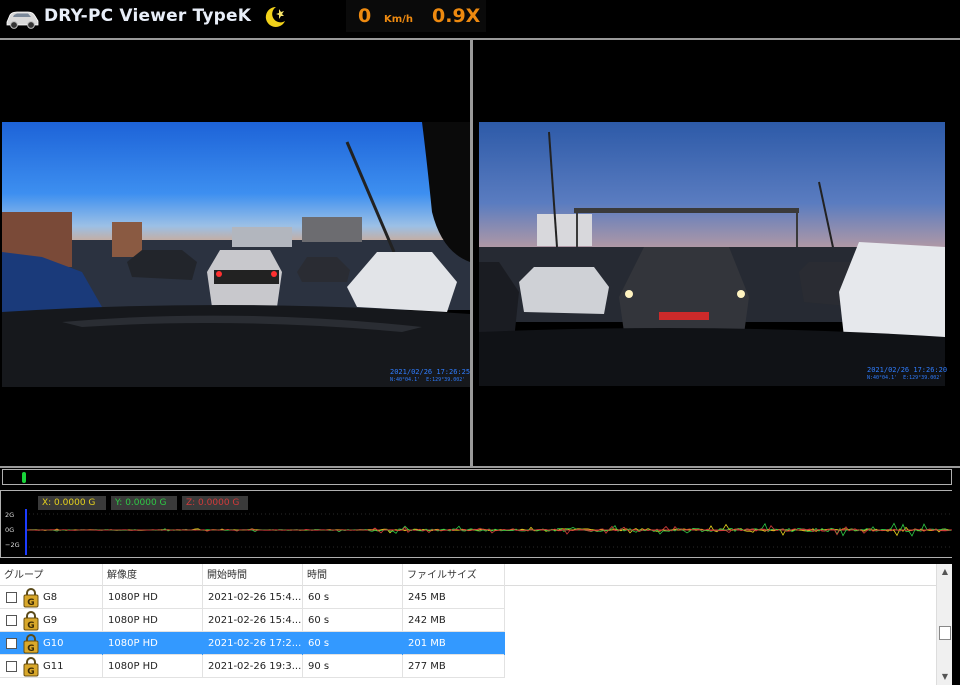  Describe the element at coordinates (275, 16) in the screenshot. I see `moon-icon` at that location.